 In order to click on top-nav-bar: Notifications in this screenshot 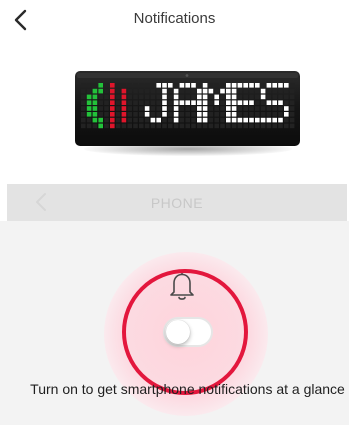, I will do `click(174, 20)`.